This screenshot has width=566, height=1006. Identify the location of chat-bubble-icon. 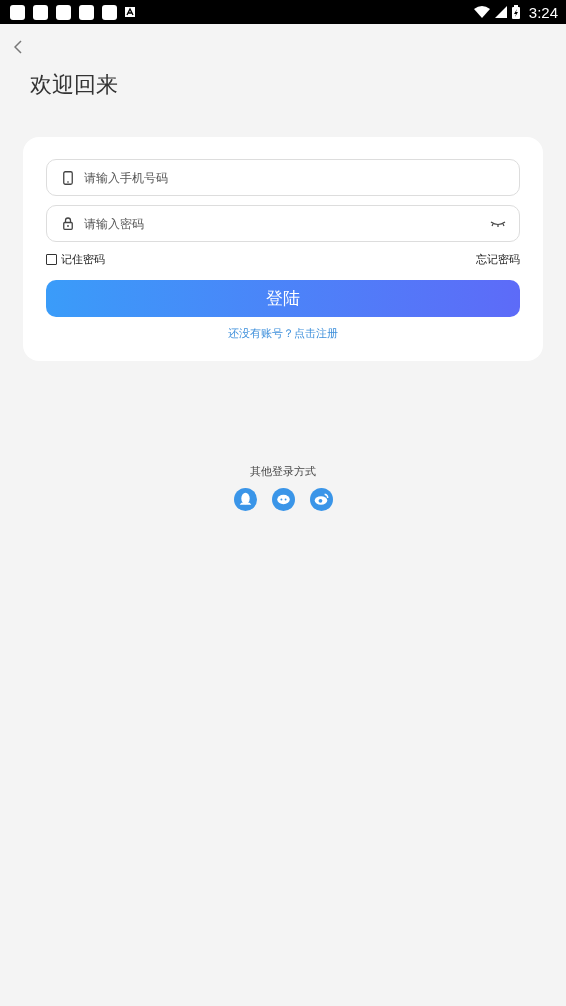
(283, 499).